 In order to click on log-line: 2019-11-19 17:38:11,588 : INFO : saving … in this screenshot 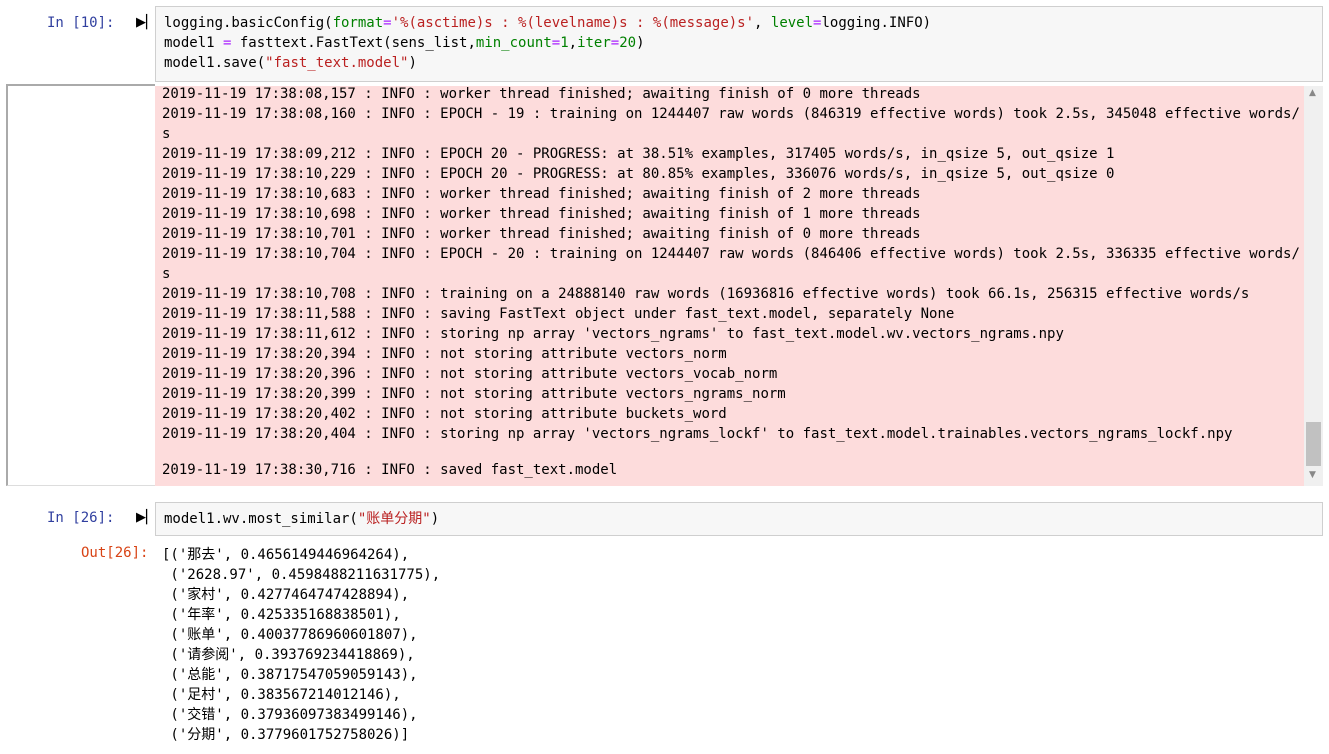, I will do `click(558, 314)`.